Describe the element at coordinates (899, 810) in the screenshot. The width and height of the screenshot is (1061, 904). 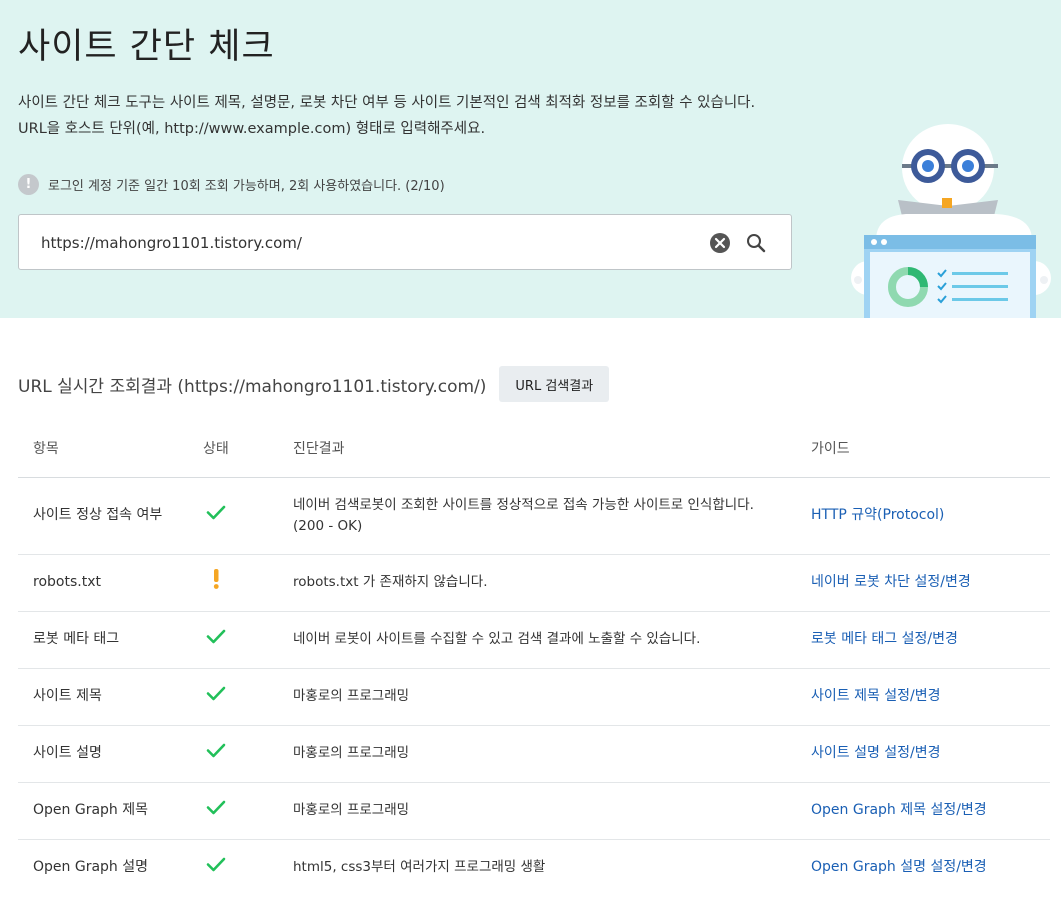
I see `guide-link: Open Graph 제목 설정/변경` at that location.